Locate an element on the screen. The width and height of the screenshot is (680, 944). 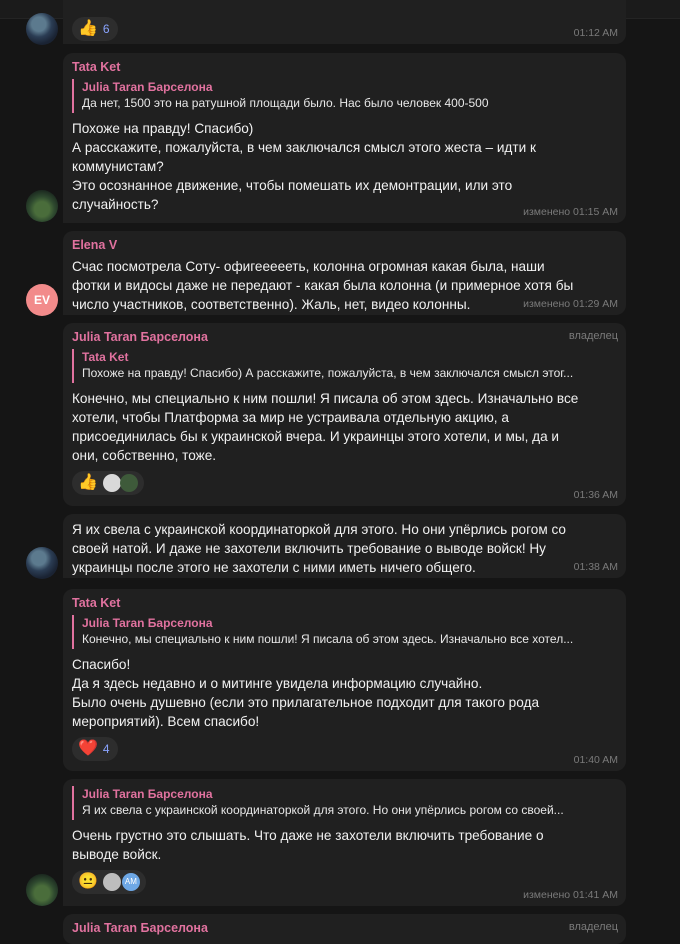
message-time: изменено 01:15 AM is located at coordinates (570, 212).